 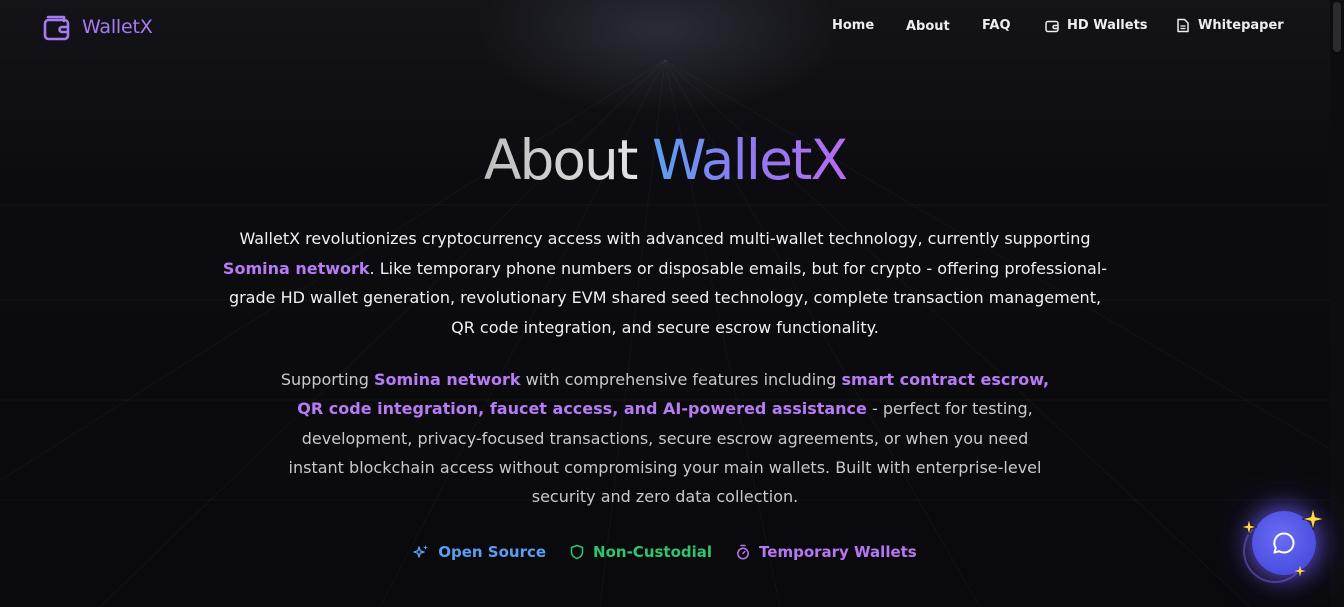 I want to click on sparkles-icon, so click(x=421, y=551).